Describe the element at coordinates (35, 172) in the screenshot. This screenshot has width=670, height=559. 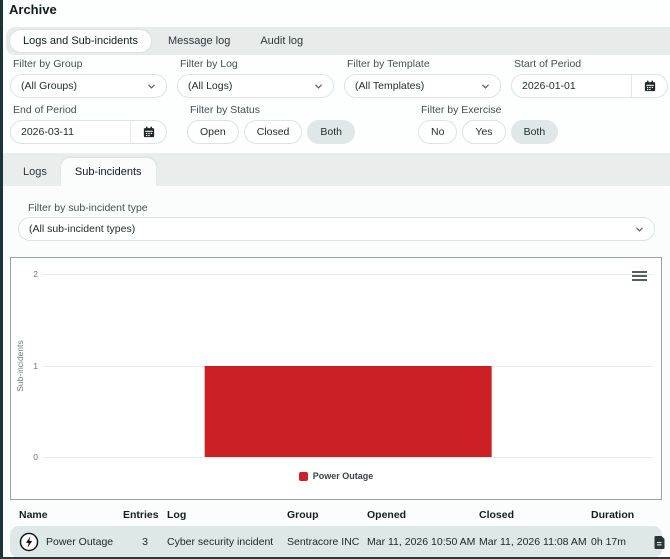
I see `tab-logs: Logs` at that location.